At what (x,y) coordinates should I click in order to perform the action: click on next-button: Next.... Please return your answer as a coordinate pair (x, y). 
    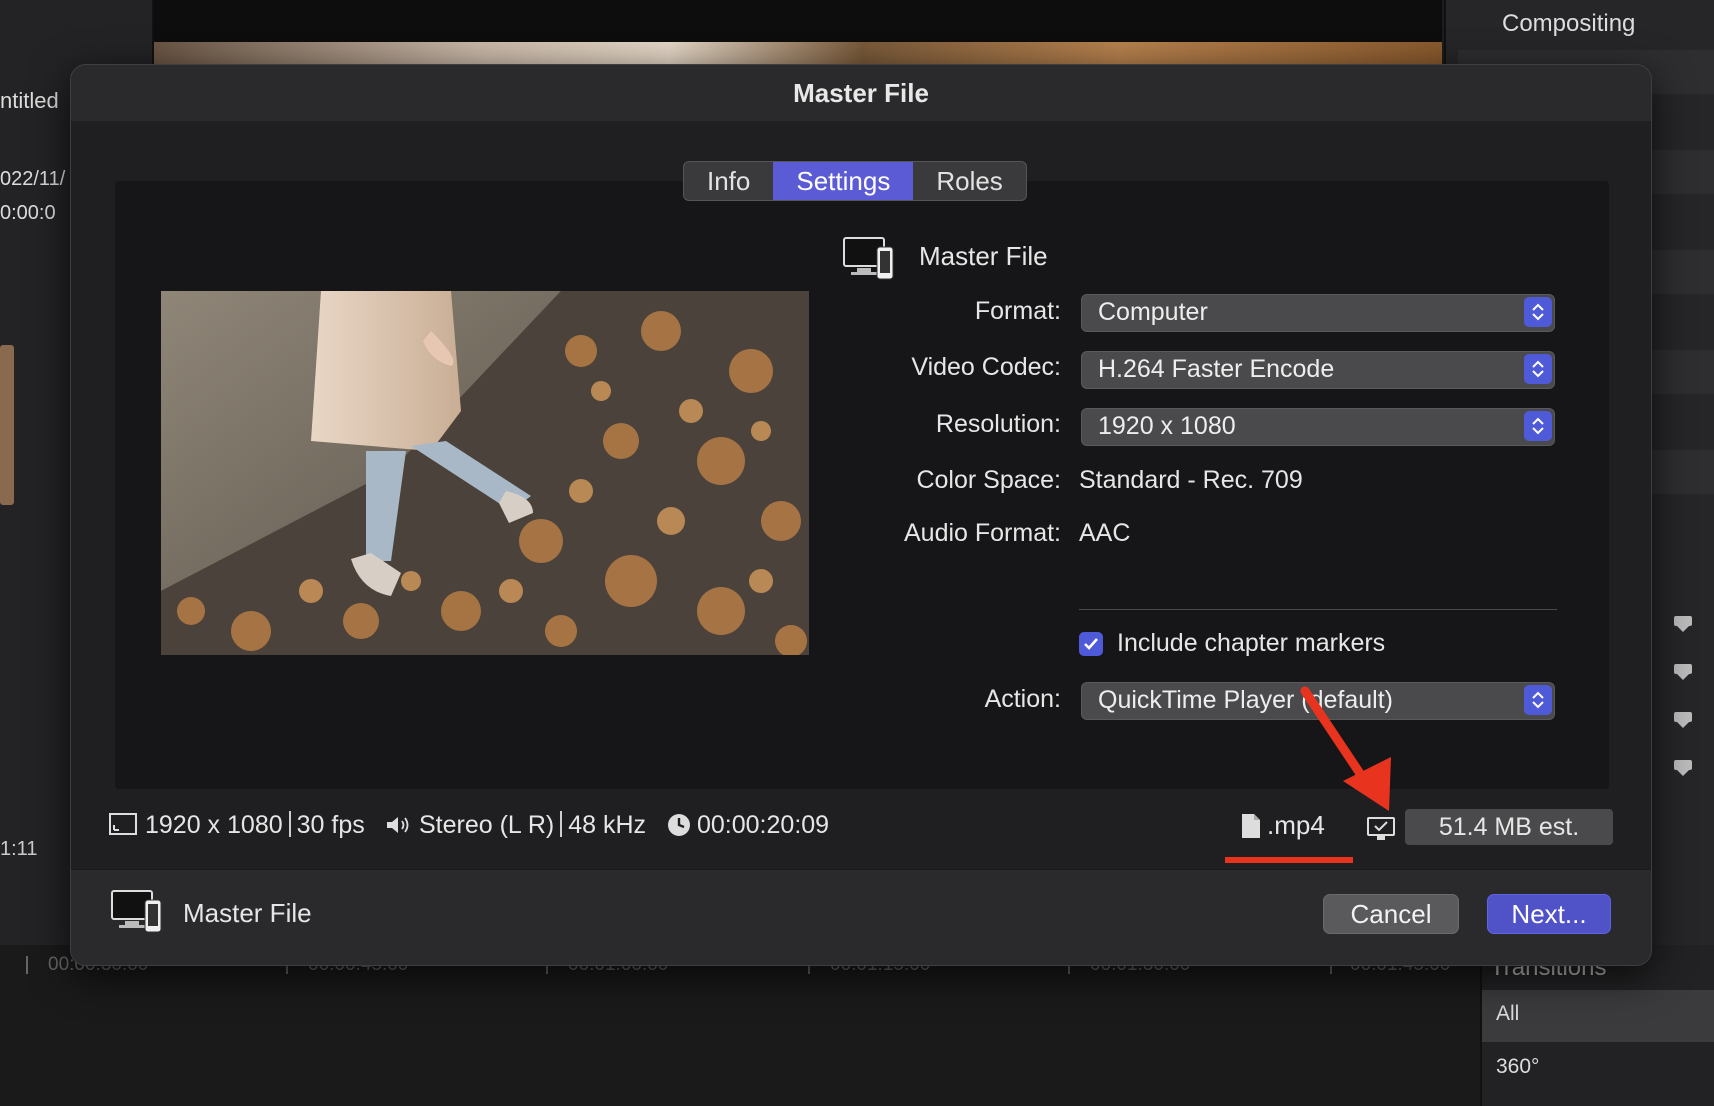
    Looking at the image, I should click on (1549, 914).